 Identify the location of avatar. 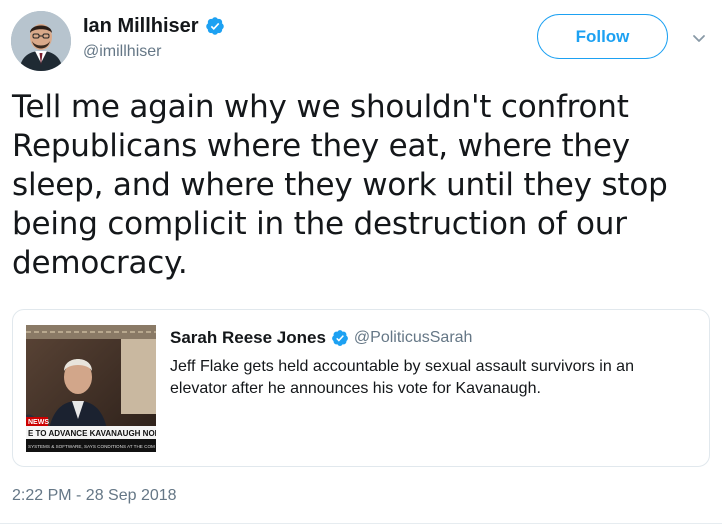
(41, 41).